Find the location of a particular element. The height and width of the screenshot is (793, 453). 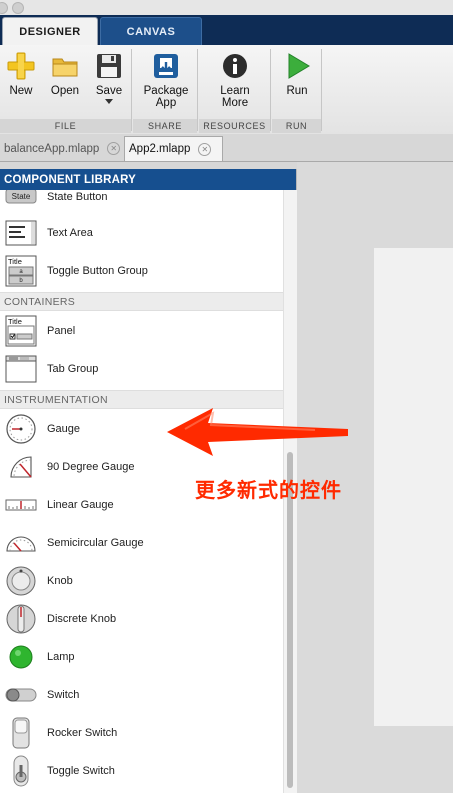

document-tab-bar: balanceApp.mlapp ✕ App2.mlapp ✕ is located at coordinates (226, 148).